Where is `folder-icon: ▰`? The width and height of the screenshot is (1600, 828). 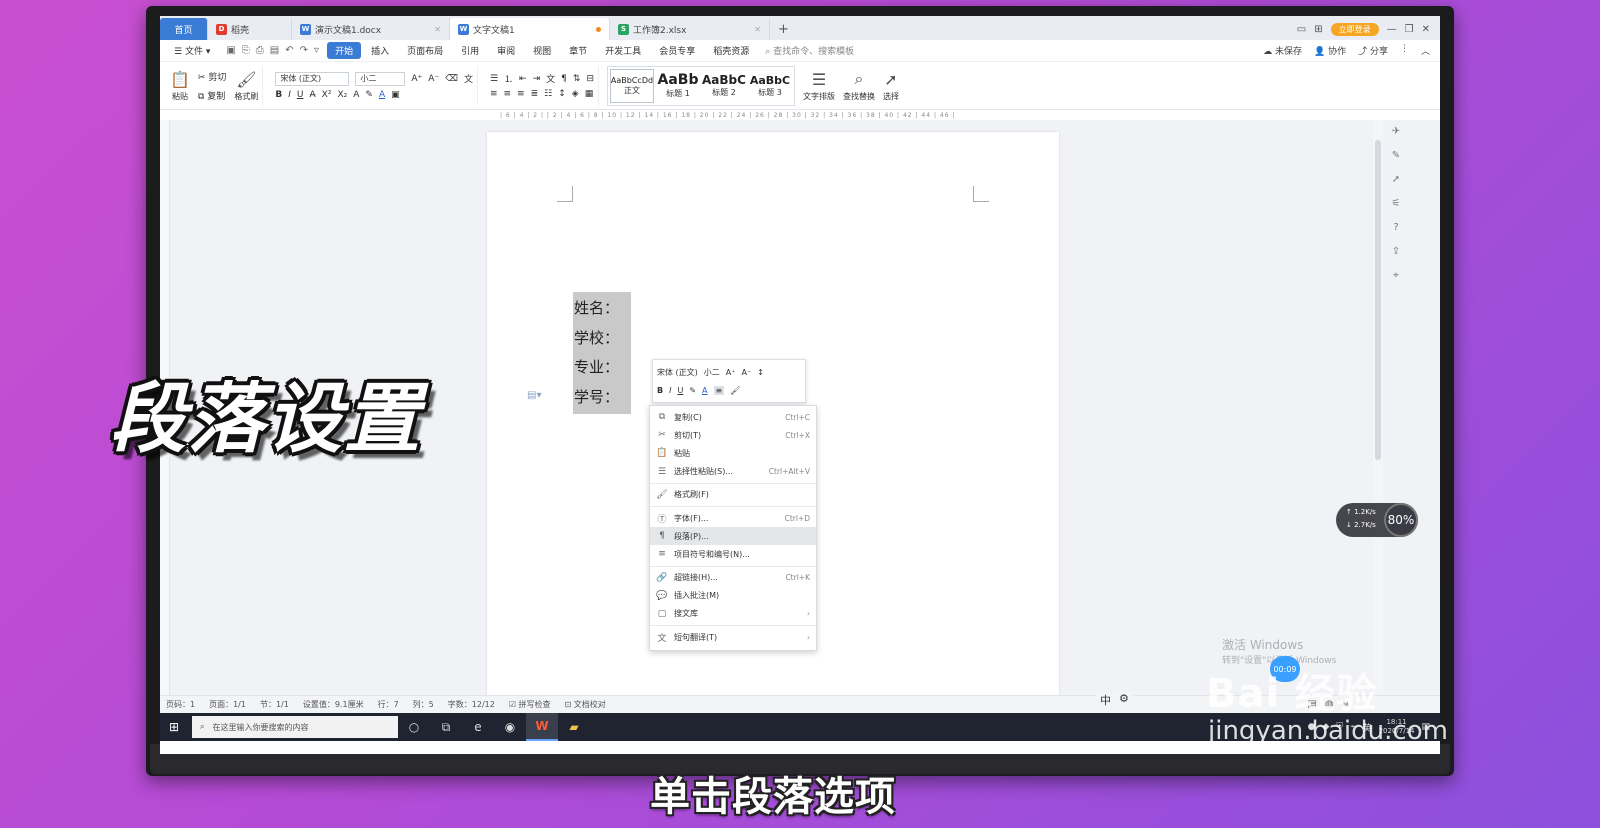
folder-icon: ▰ is located at coordinates (574, 727).